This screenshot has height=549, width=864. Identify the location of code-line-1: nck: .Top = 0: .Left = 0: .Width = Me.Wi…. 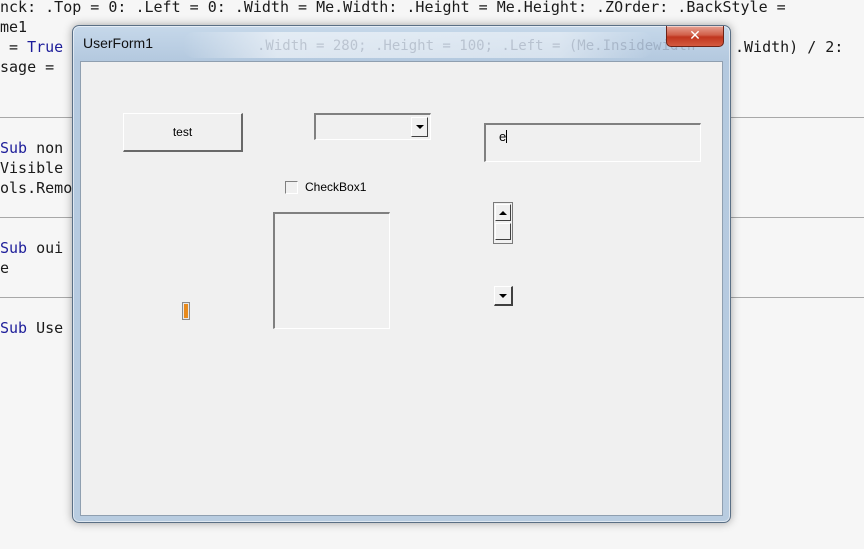
(393, 8).